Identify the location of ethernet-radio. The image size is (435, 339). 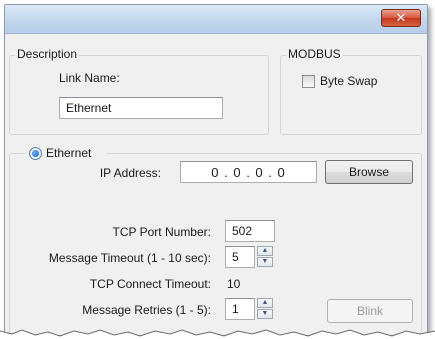
(35, 153).